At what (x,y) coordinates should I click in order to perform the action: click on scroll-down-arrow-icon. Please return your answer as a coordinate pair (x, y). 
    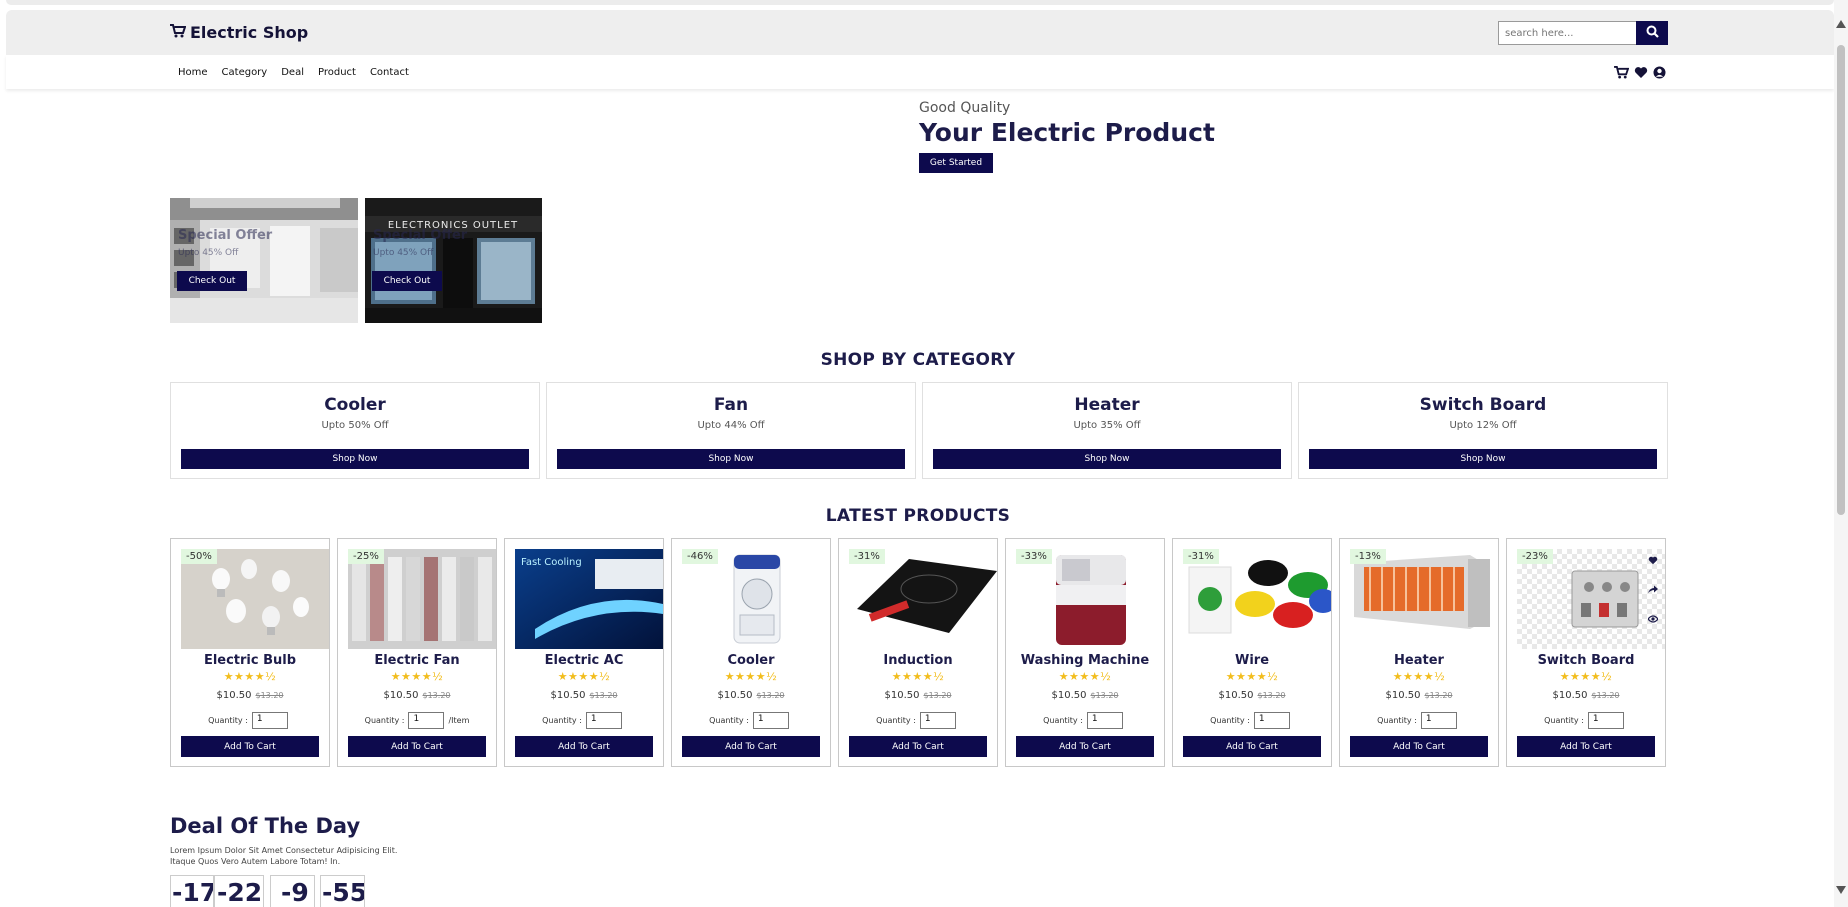
    Looking at the image, I should click on (1841, 890).